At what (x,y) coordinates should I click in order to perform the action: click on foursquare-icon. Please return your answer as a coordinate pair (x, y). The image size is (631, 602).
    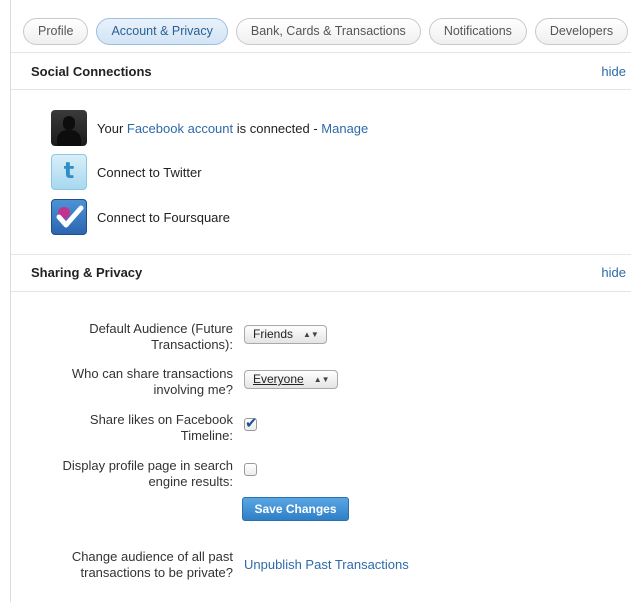
    Looking at the image, I should click on (69, 217).